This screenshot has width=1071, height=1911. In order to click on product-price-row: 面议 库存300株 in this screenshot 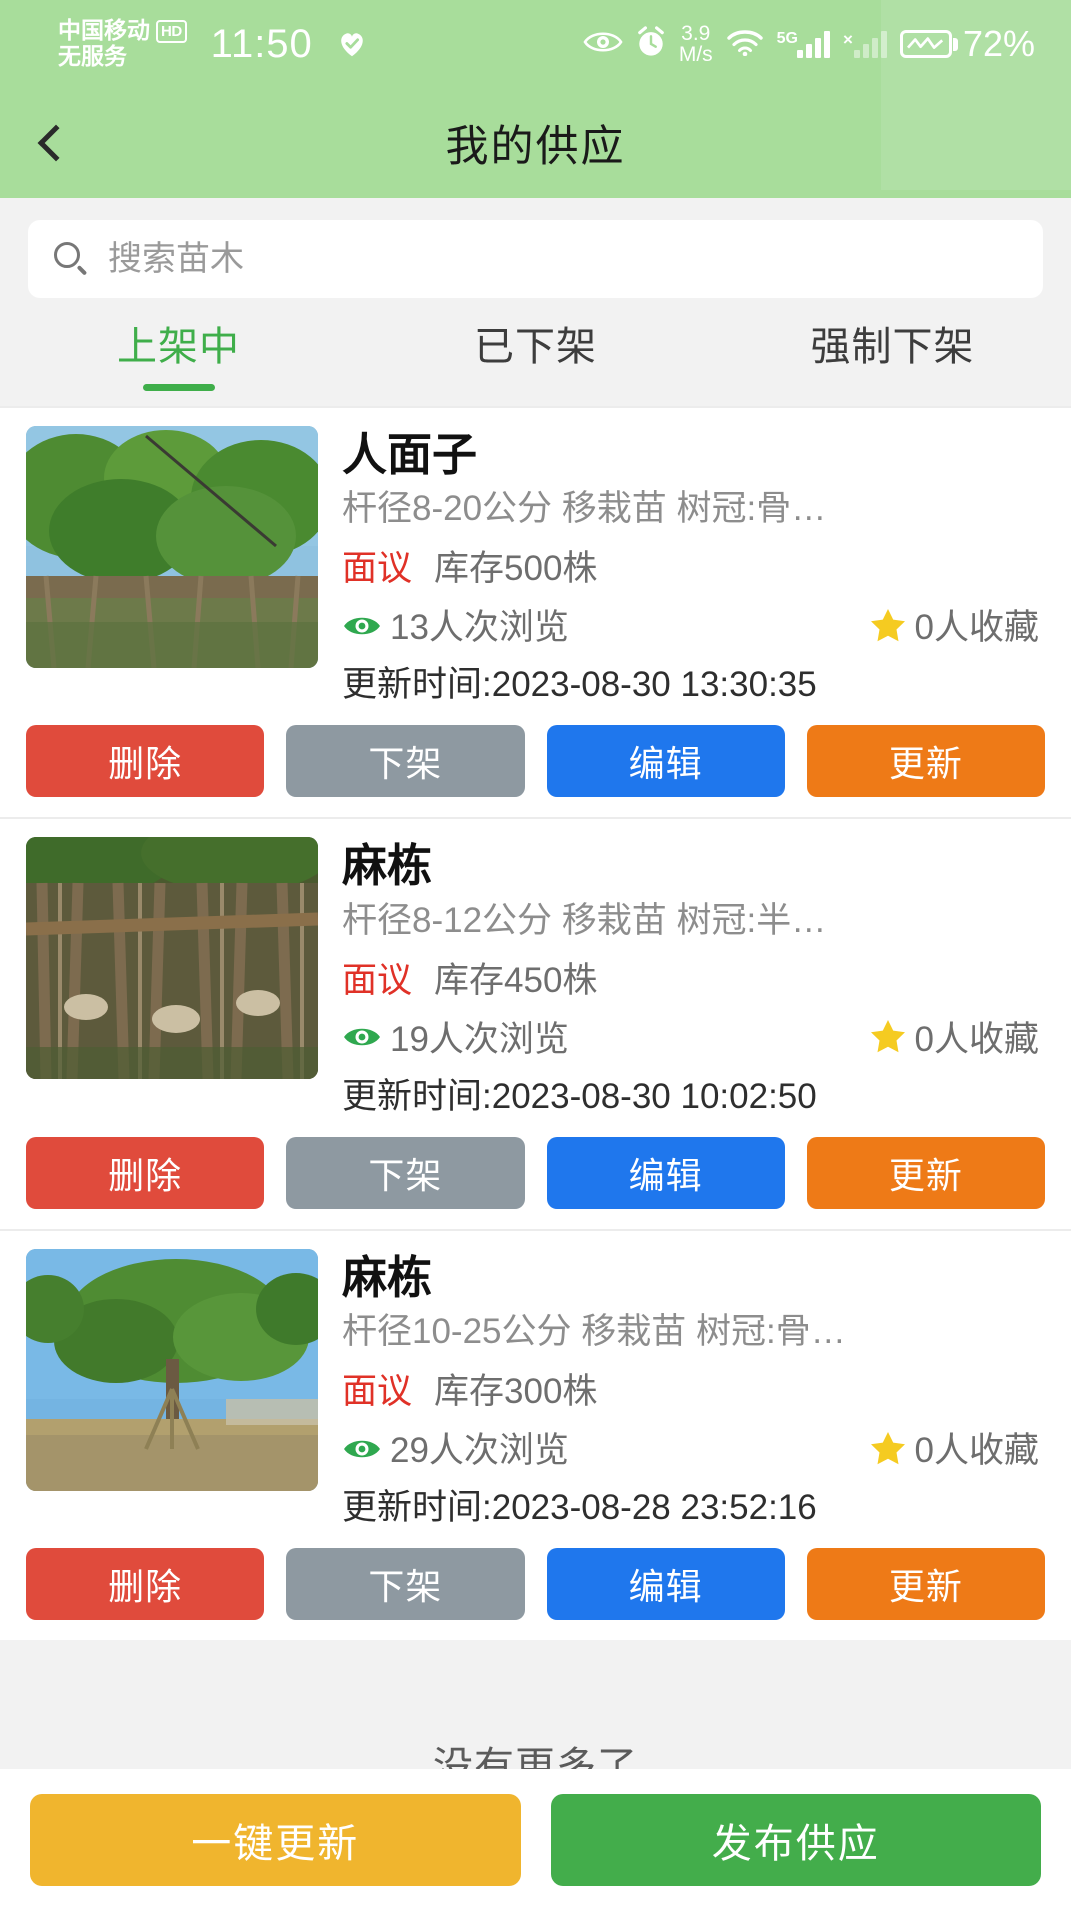, I will do `click(693, 1388)`.